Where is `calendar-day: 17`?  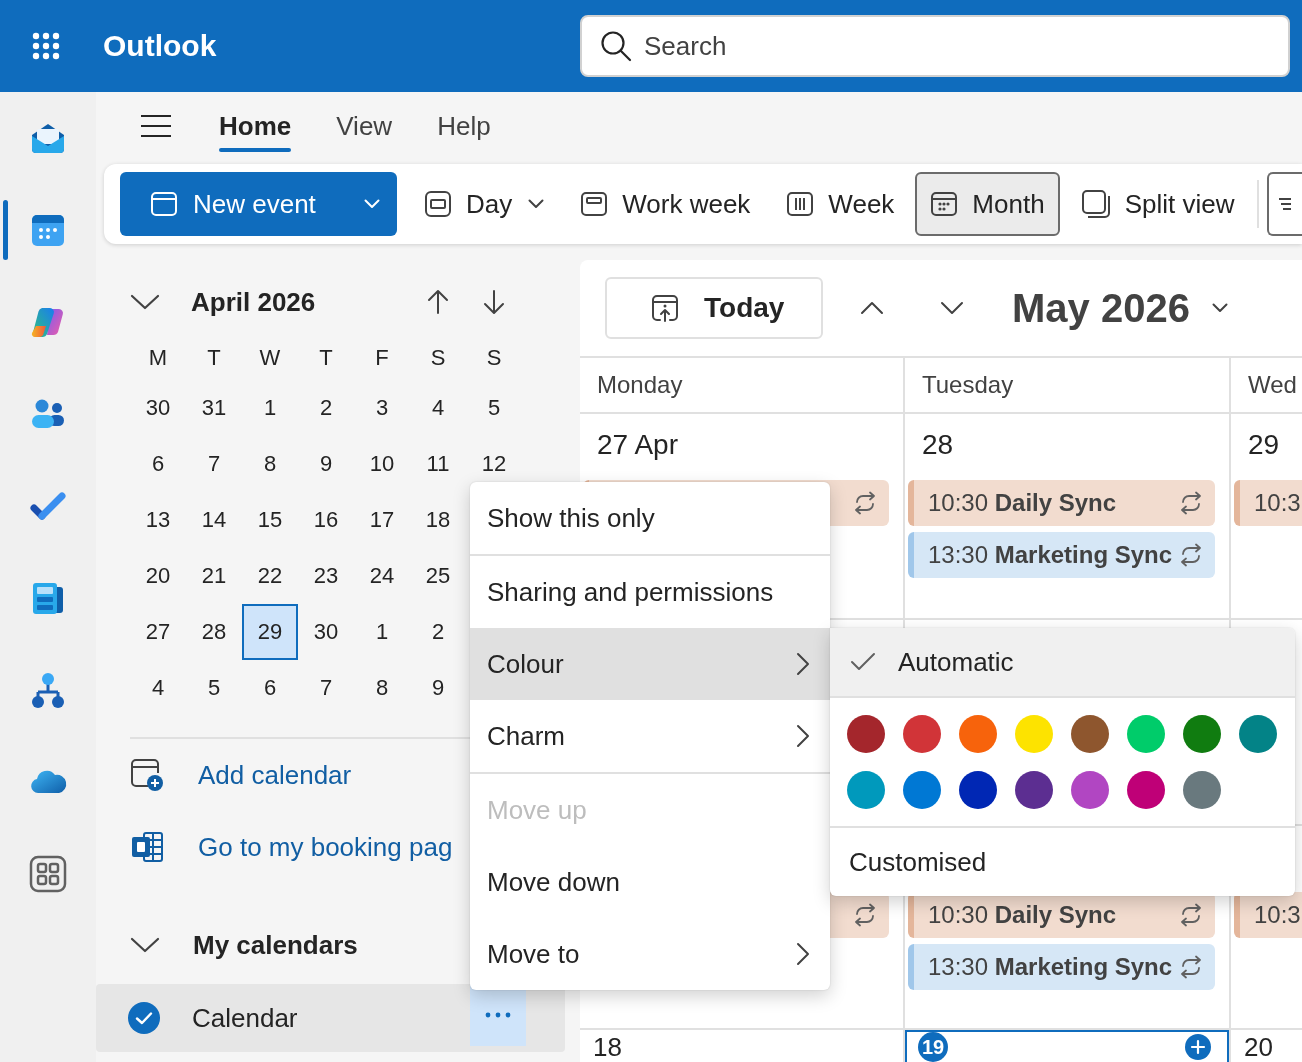
calendar-day: 17 is located at coordinates (382, 520).